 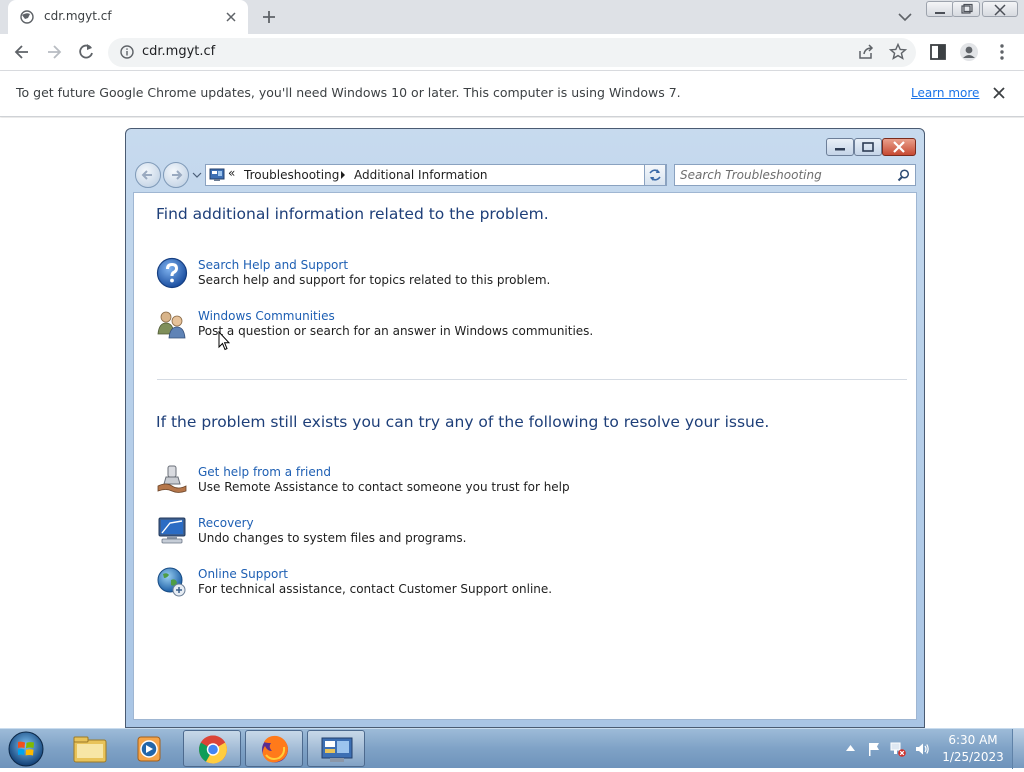 I want to click on close-window-button, so click(x=1000, y=9).